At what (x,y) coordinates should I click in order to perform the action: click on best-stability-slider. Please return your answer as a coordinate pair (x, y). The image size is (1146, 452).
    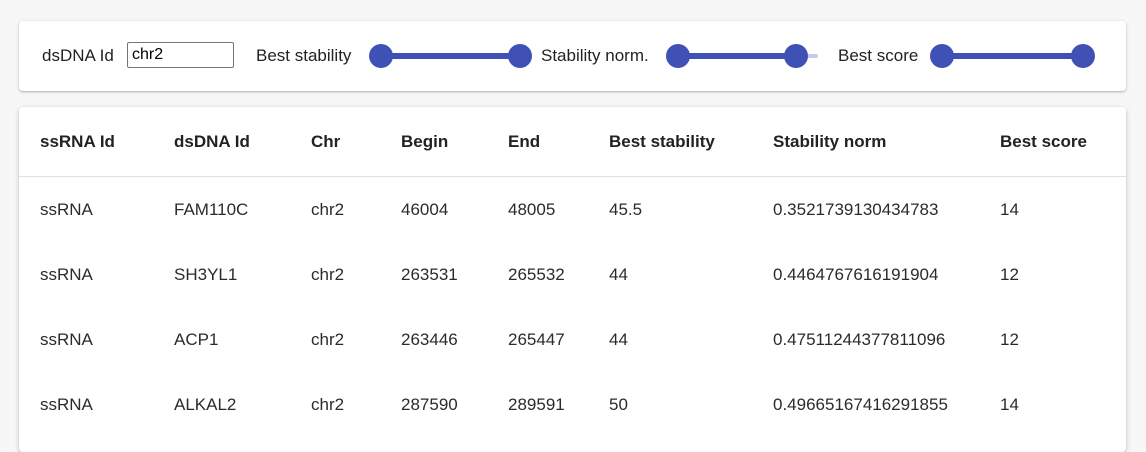
    Looking at the image, I should click on (450, 56).